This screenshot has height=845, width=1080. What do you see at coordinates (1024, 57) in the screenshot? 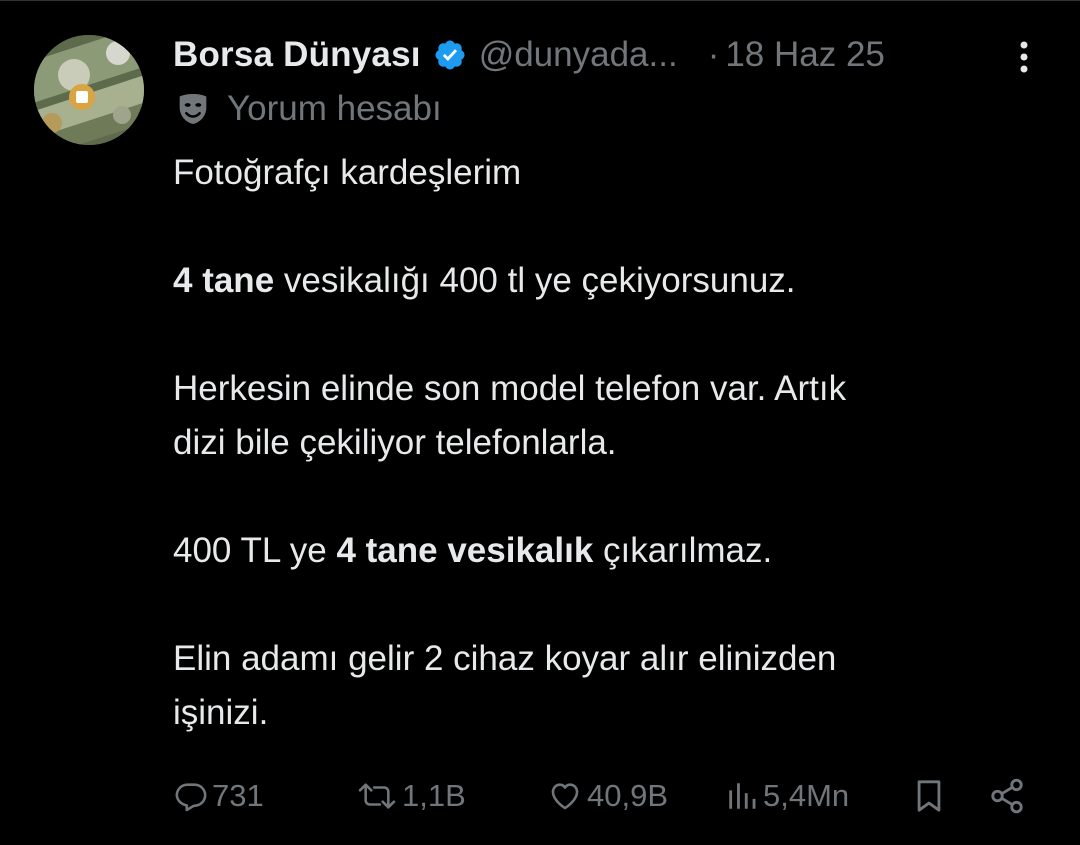
I see `more-vertical-icon` at bounding box center [1024, 57].